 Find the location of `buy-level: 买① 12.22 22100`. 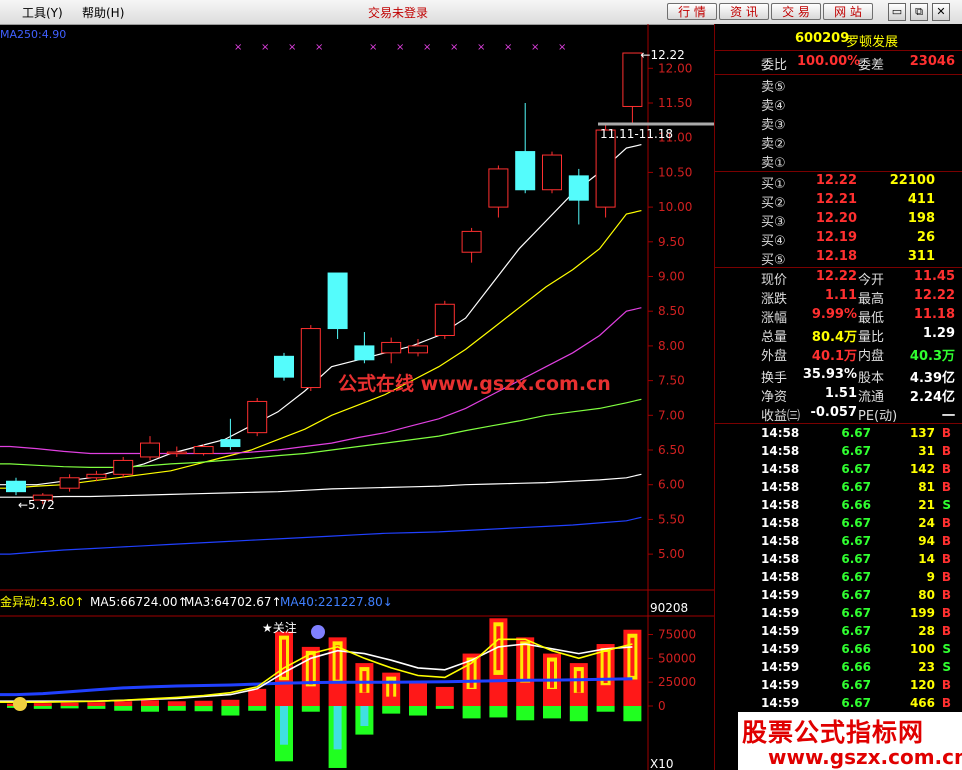

buy-level: 买① 12.22 22100 is located at coordinates (838, 182).